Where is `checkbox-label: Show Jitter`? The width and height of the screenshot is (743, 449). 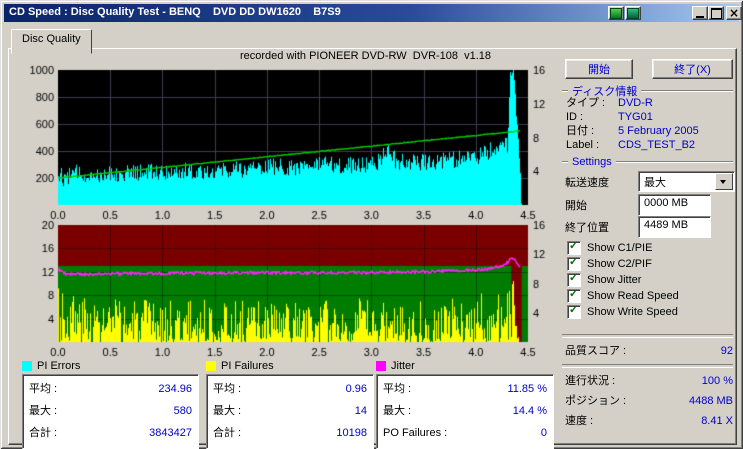
checkbox-label: Show Jitter is located at coordinates (614, 279).